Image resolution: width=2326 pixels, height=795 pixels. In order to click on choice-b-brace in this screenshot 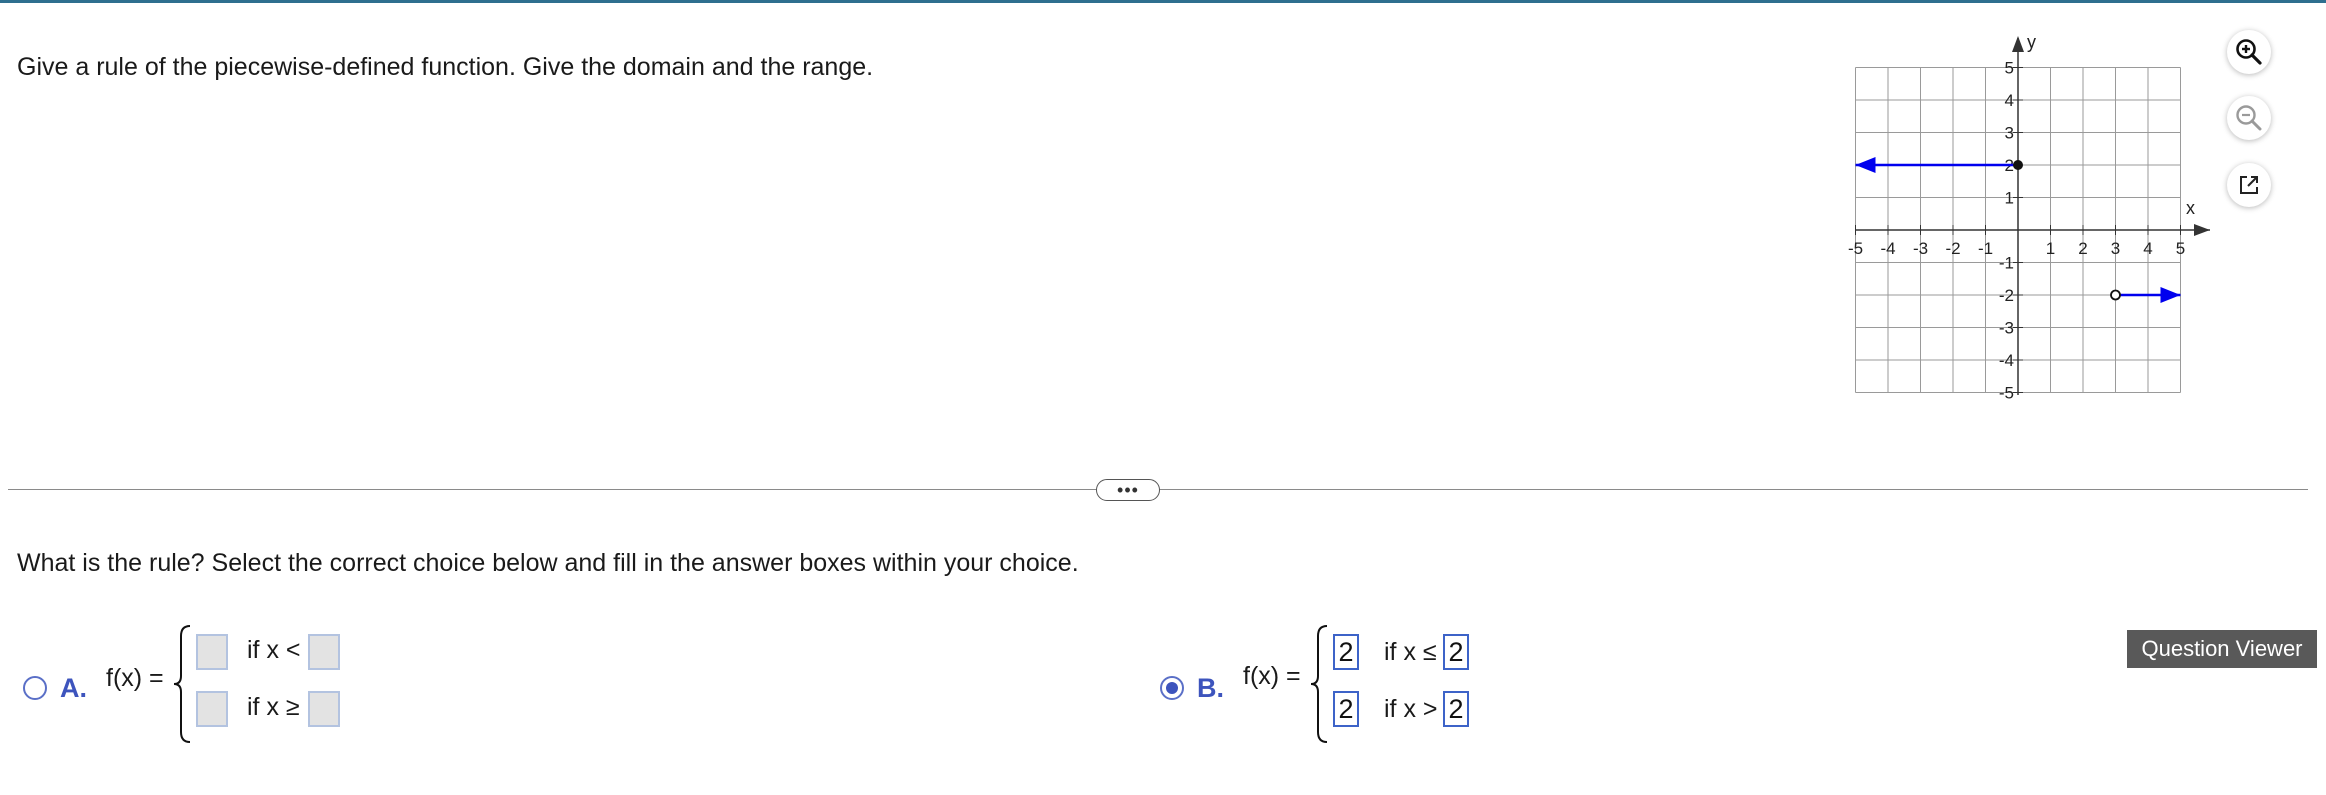, I will do `click(1319, 684)`.